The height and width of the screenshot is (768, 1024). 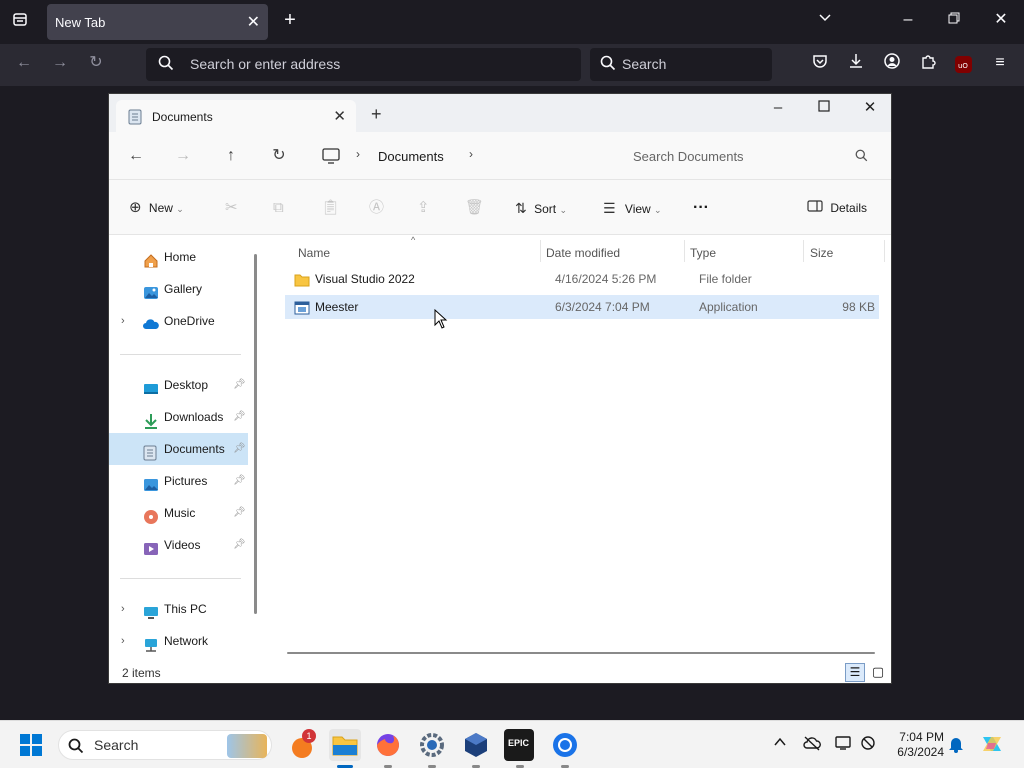 What do you see at coordinates (178, 449) in the screenshot?
I see `sidebar-item-documents: Documents 📌︎` at bounding box center [178, 449].